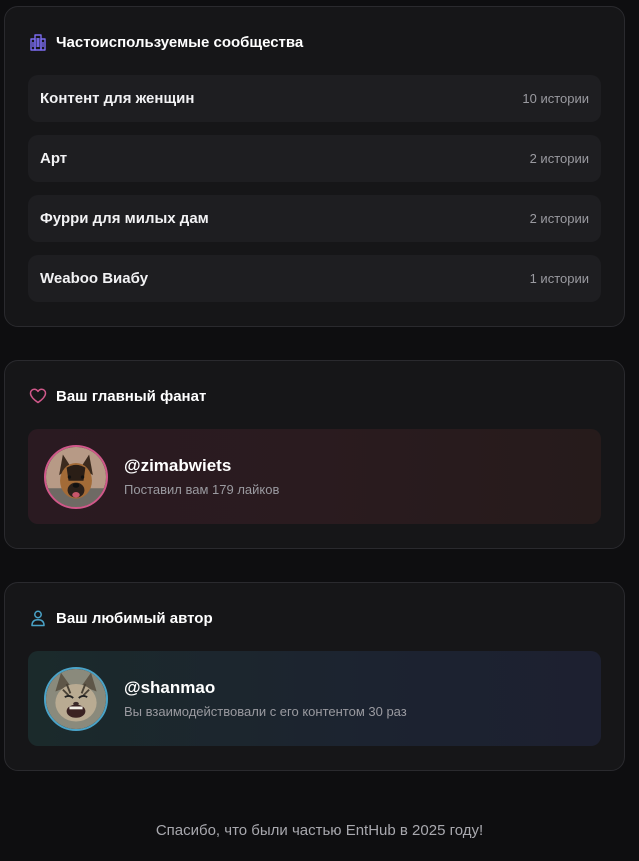  I want to click on cat-avatar-image, so click(76, 698).